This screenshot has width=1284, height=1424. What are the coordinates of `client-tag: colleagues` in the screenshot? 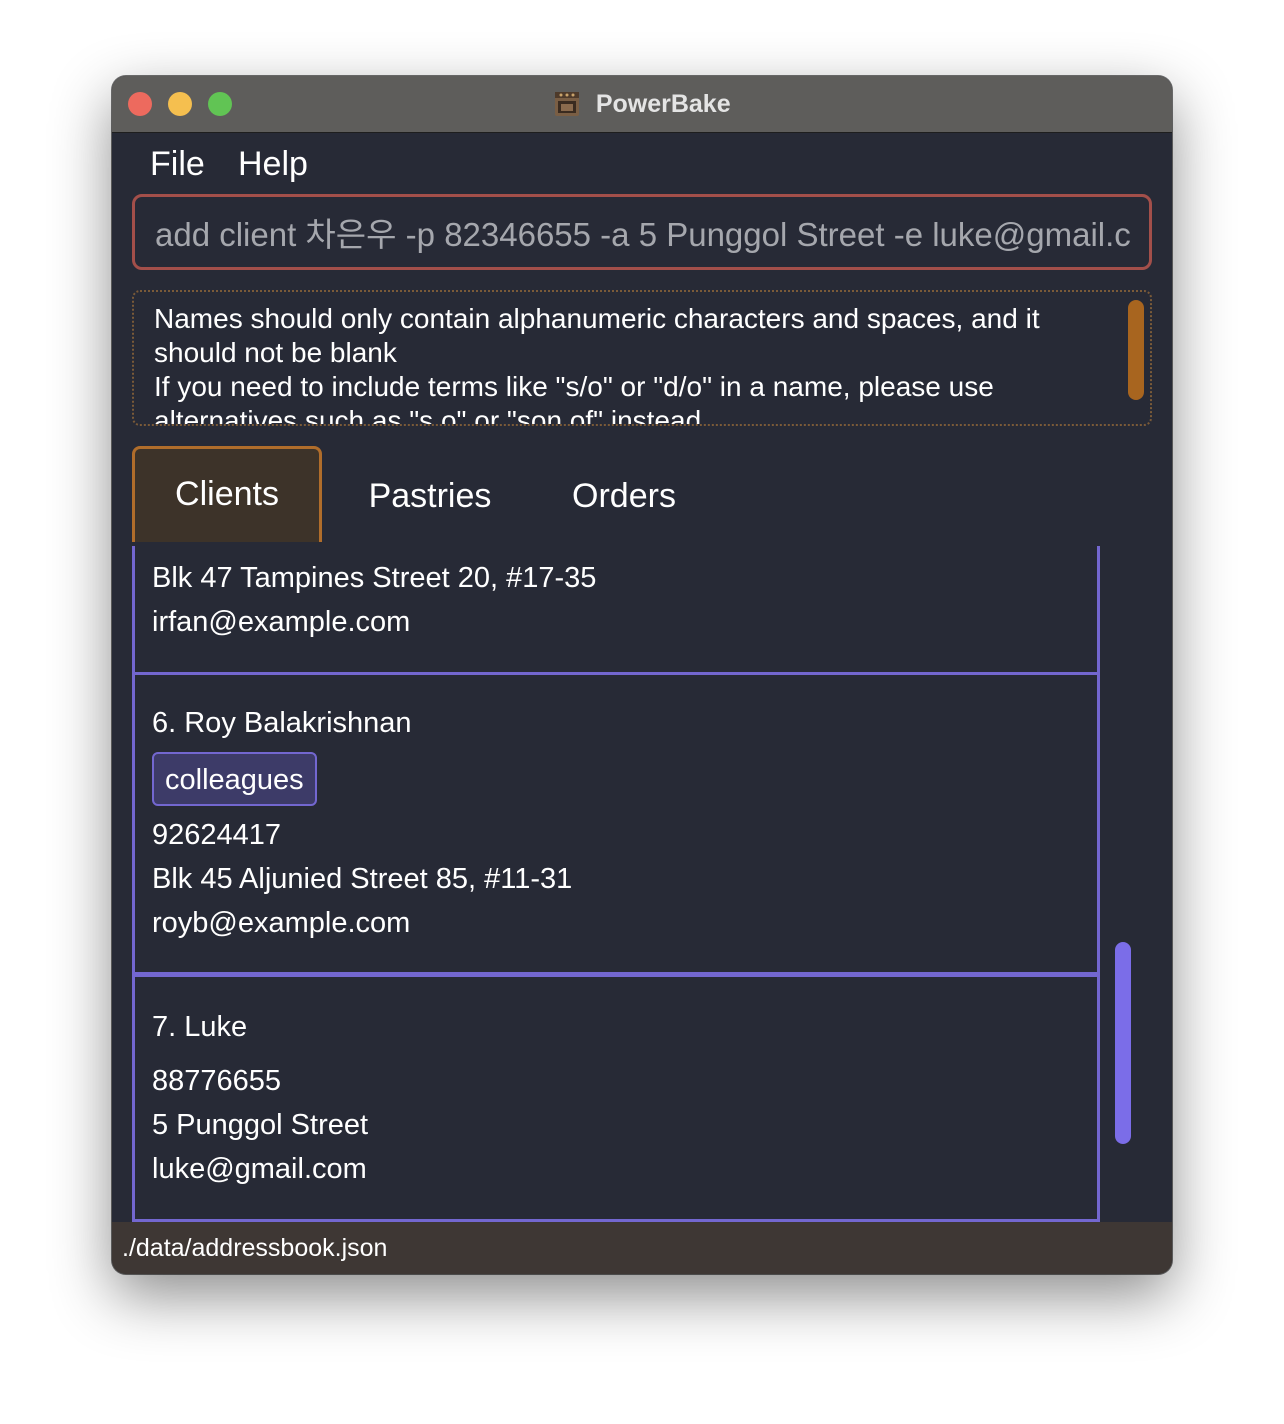 It's located at (234, 779).